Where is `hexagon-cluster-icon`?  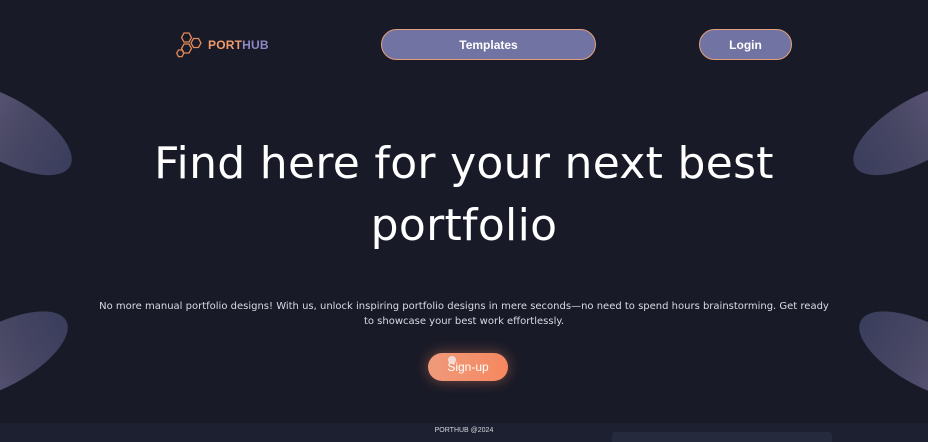
hexagon-cluster-icon is located at coordinates (188, 45).